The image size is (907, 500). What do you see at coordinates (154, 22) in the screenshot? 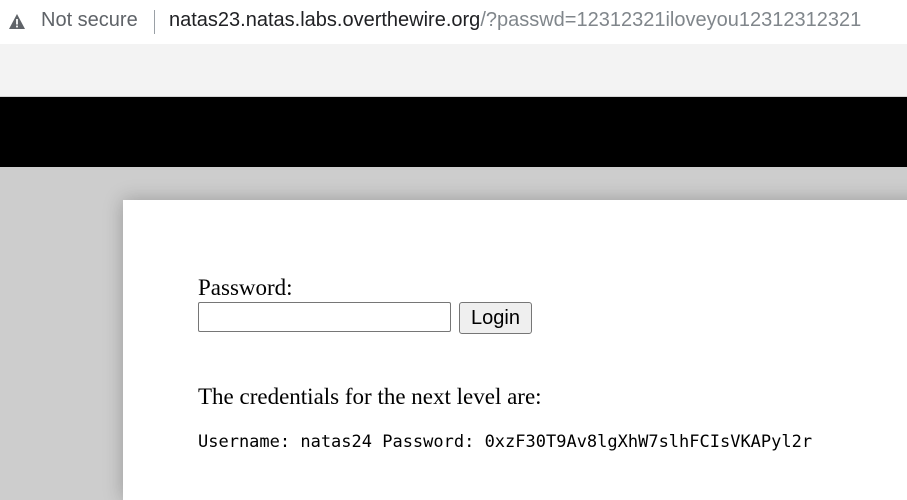
I see `address-separator` at bounding box center [154, 22].